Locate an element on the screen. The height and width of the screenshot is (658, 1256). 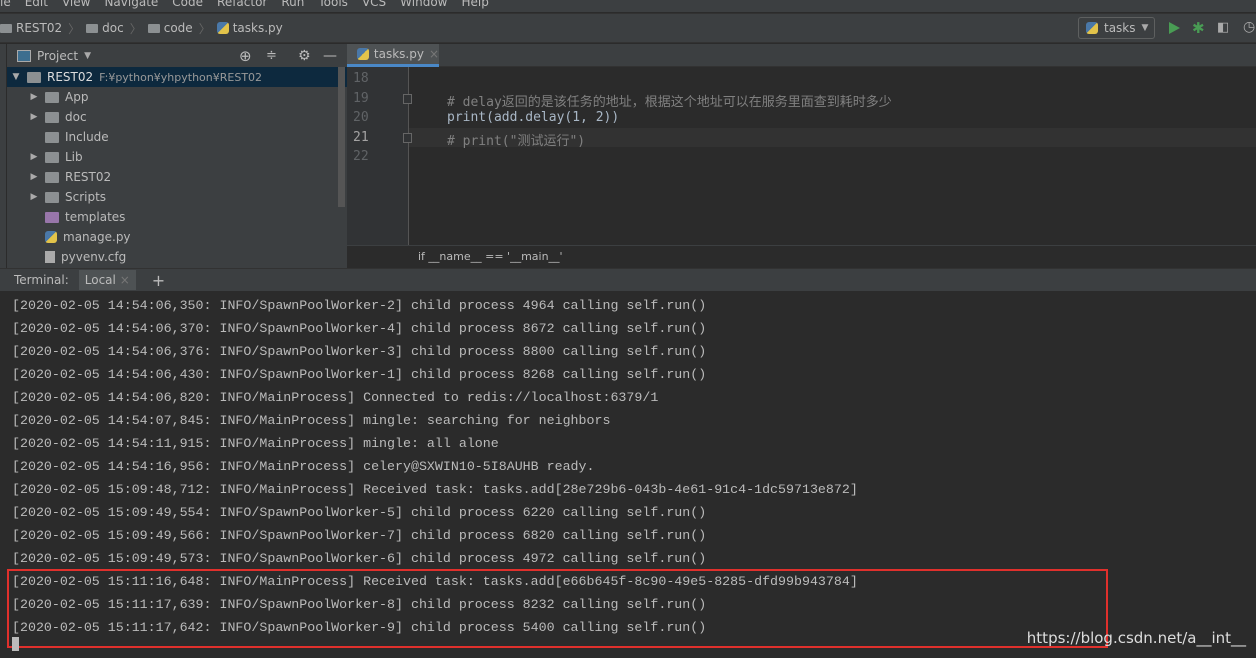
python-icon is located at coordinates (1092, 28).